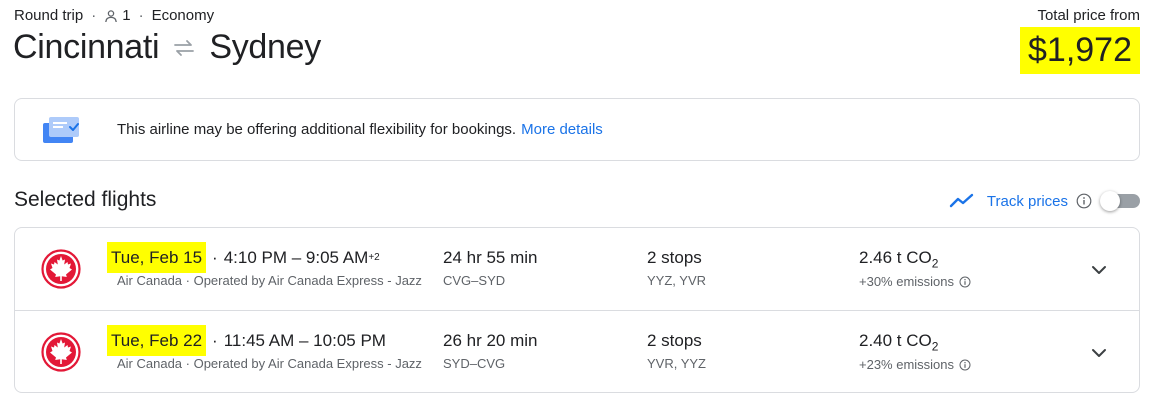  I want to click on passenger-count: 1, so click(126, 15).